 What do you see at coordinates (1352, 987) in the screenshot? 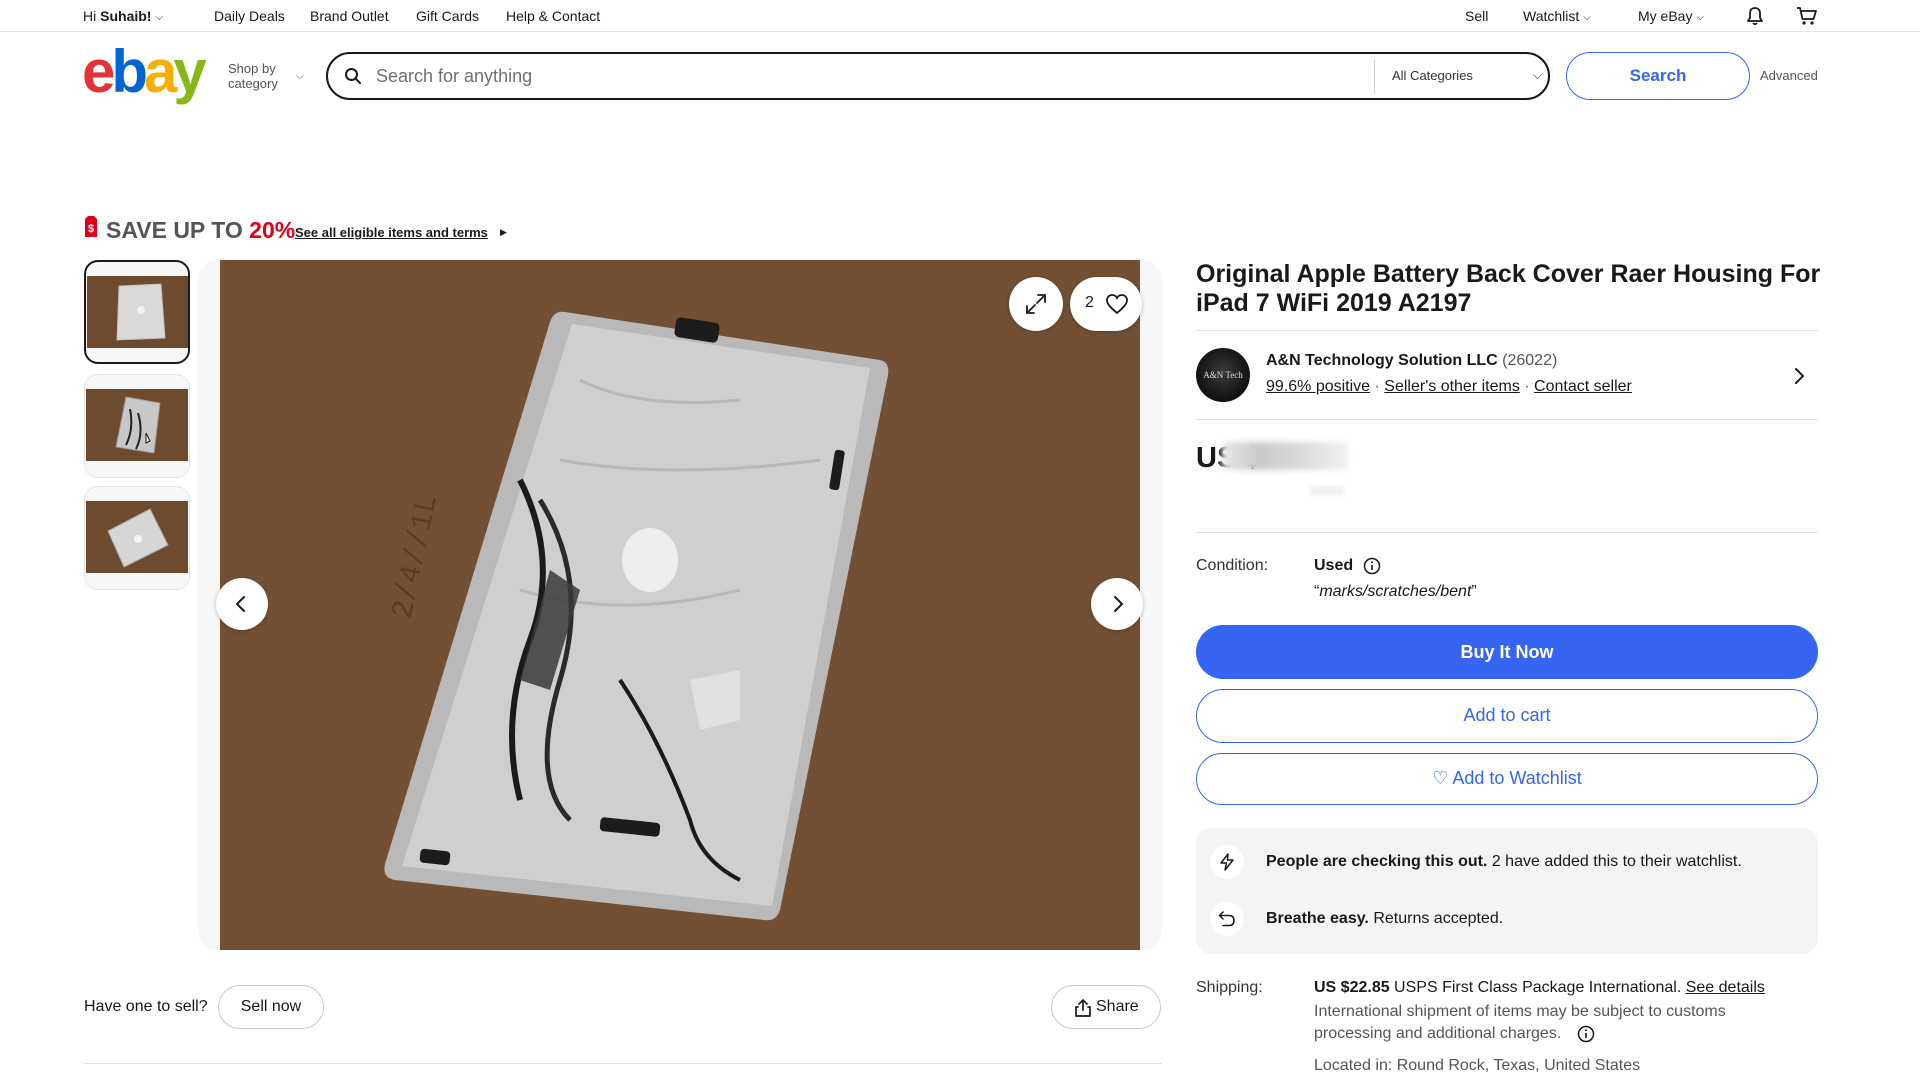
I see `shipping-price: US $22.85` at bounding box center [1352, 987].